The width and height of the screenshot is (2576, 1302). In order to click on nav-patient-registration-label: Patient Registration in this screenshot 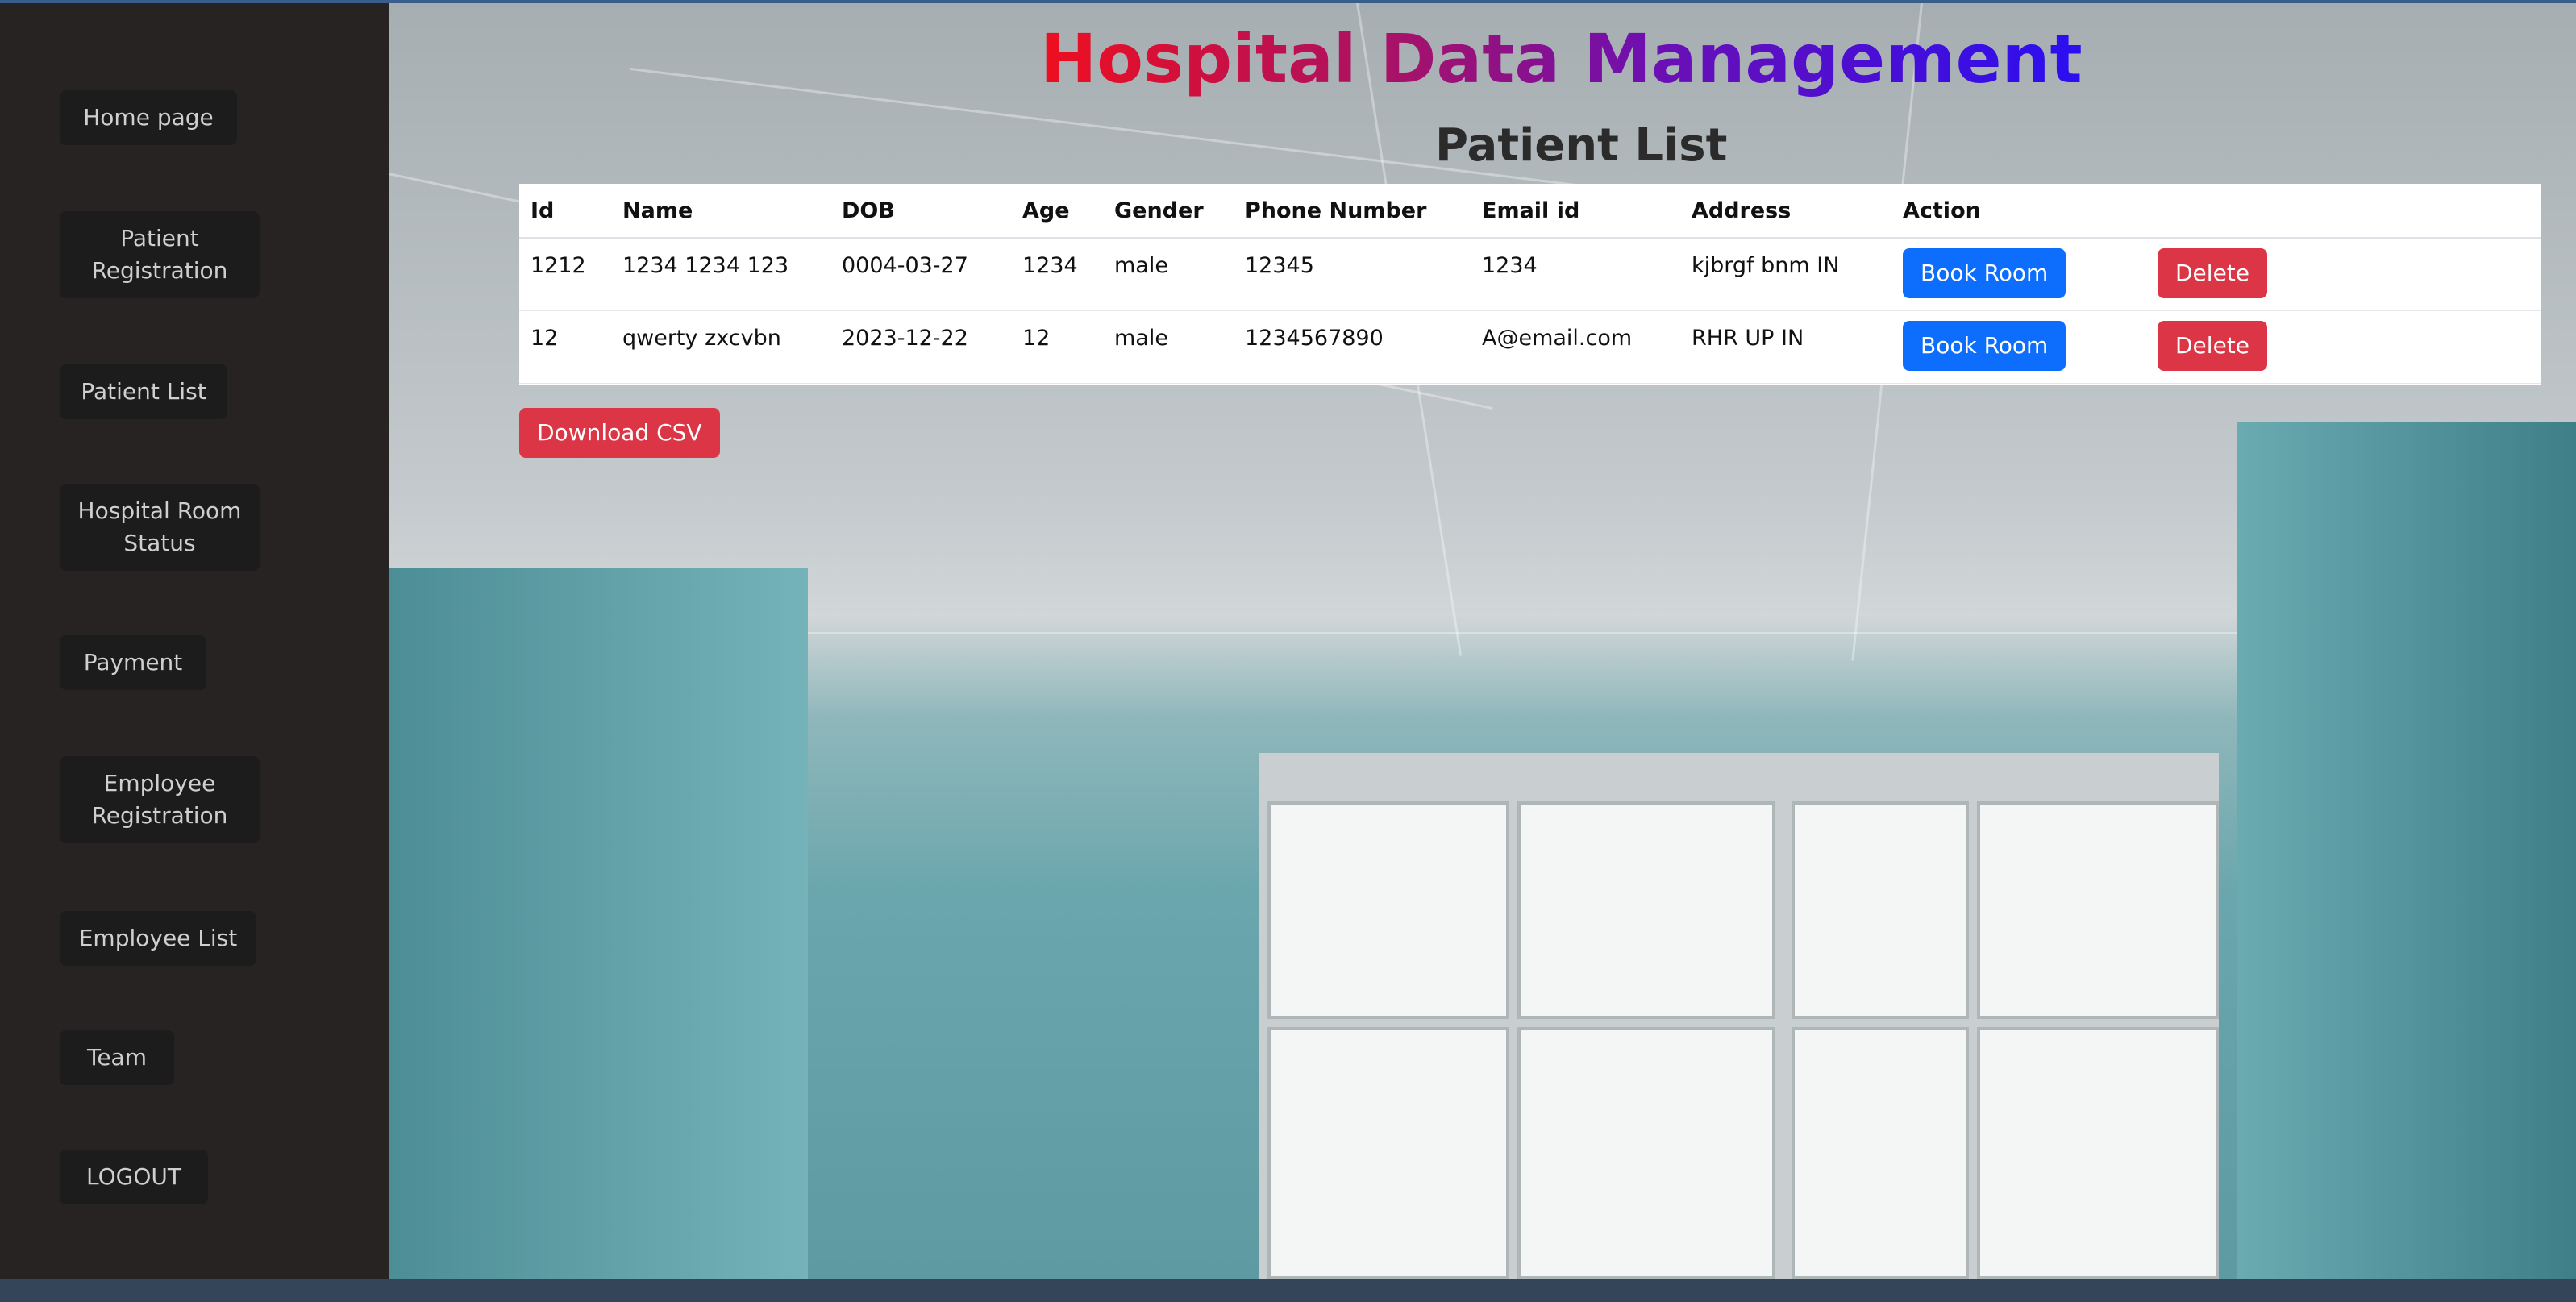, I will do `click(159, 254)`.